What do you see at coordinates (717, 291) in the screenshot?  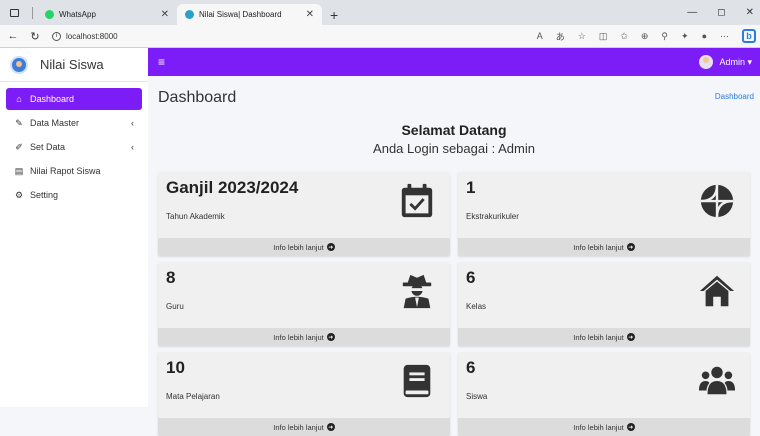 I see `home-icon` at bounding box center [717, 291].